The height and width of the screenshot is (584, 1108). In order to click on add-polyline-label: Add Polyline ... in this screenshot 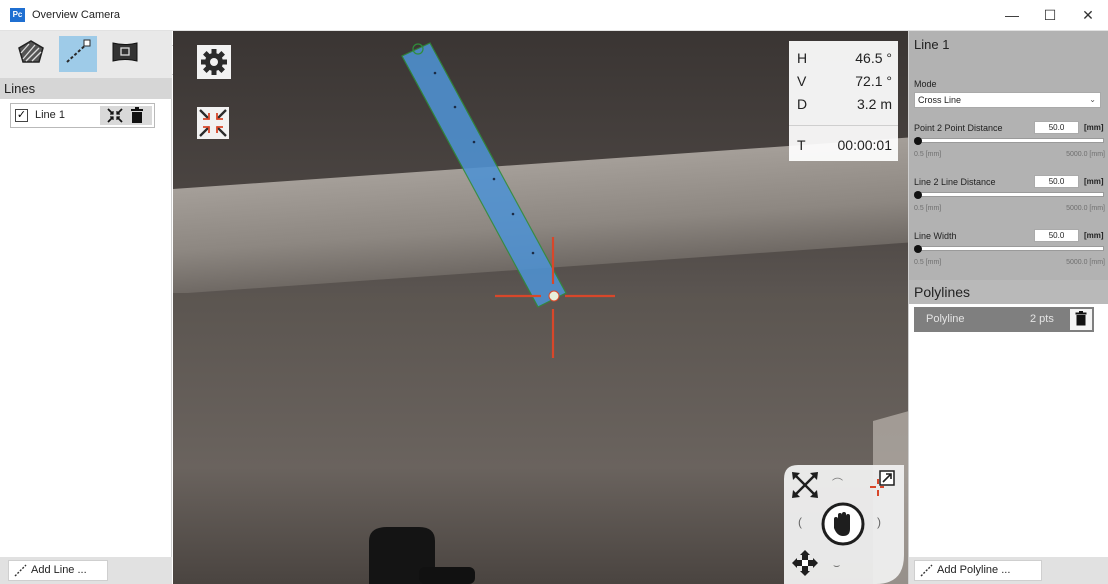, I will do `click(974, 570)`.